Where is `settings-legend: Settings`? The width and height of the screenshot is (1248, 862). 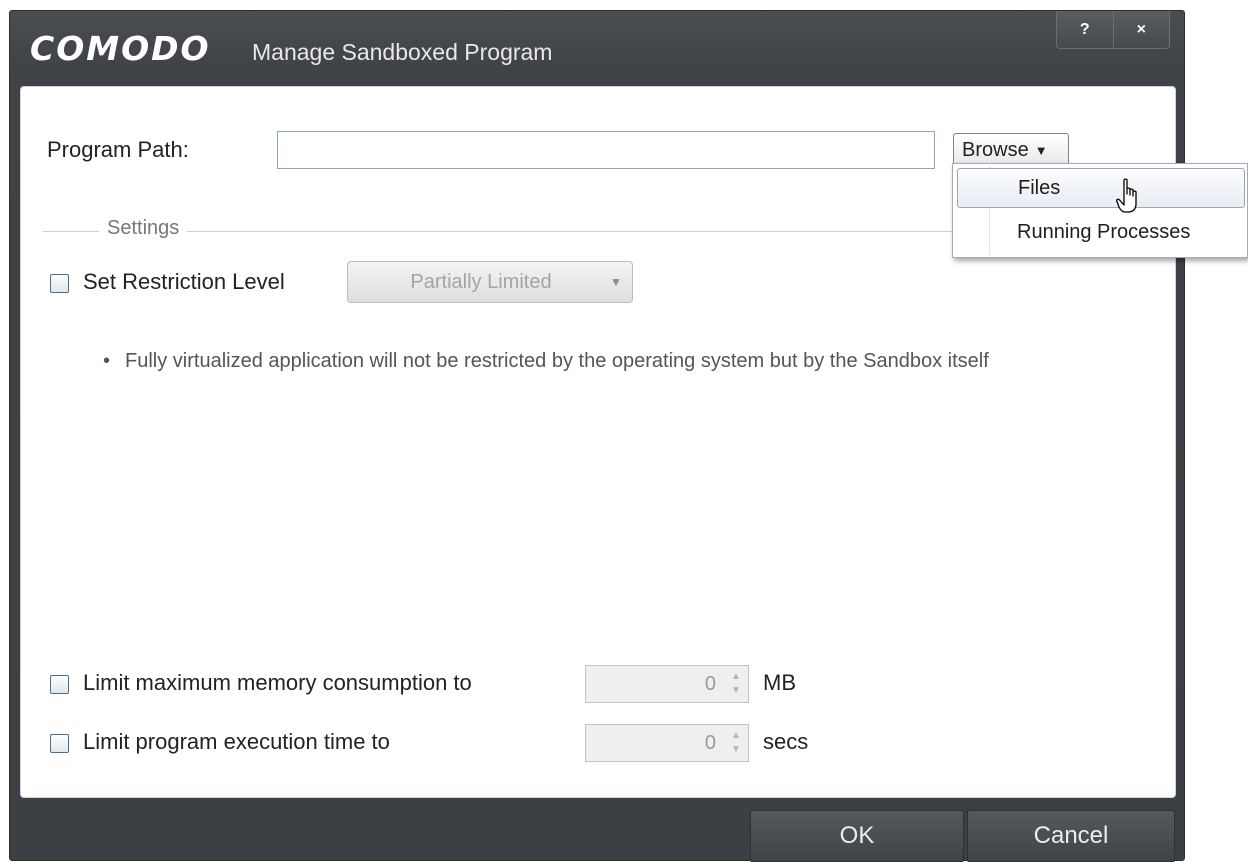
settings-legend: Settings is located at coordinates (143, 228).